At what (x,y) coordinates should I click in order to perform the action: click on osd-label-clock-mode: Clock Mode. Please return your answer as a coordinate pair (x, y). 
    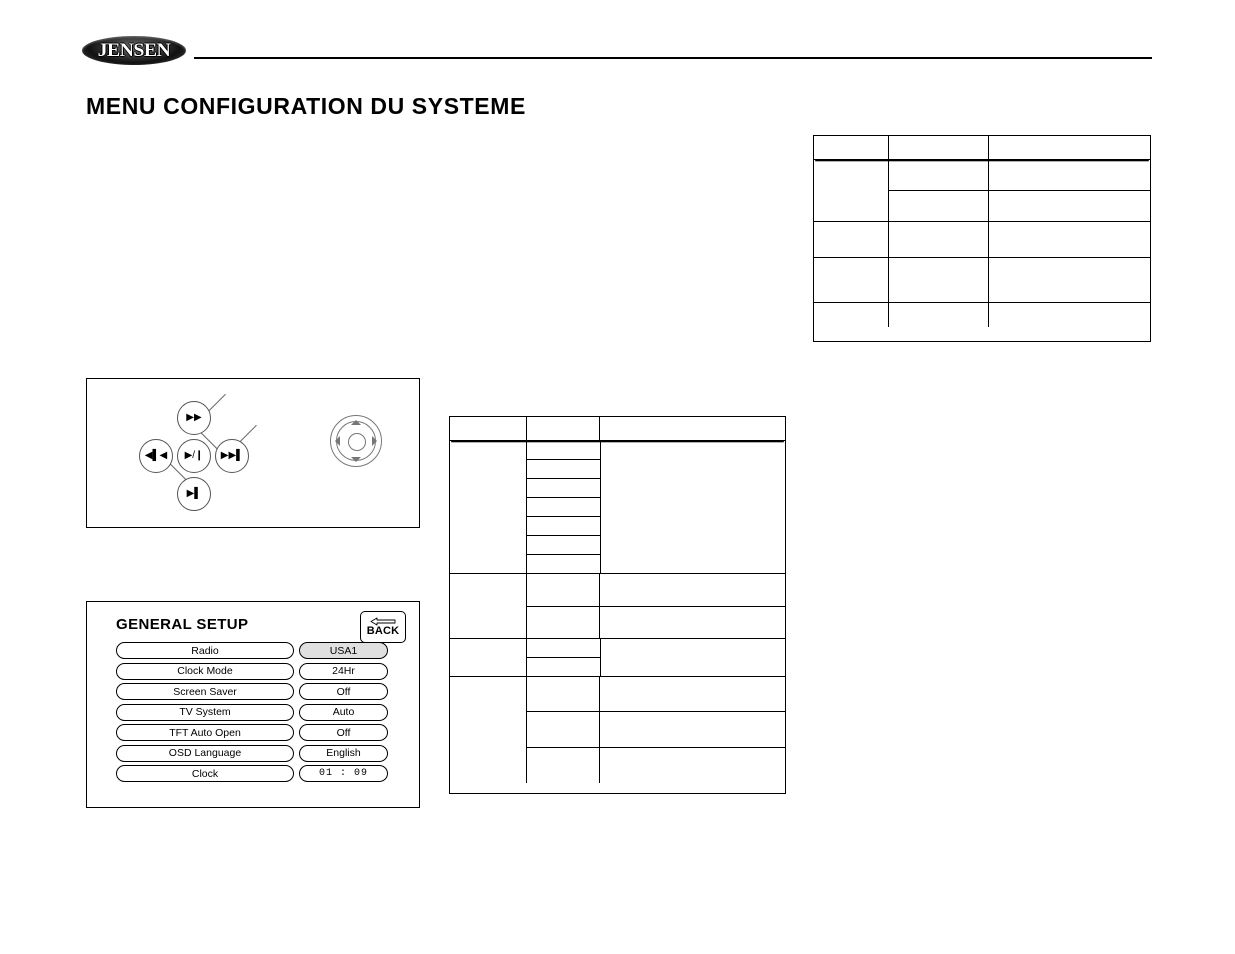
    Looking at the image, I should click on (205, 671).